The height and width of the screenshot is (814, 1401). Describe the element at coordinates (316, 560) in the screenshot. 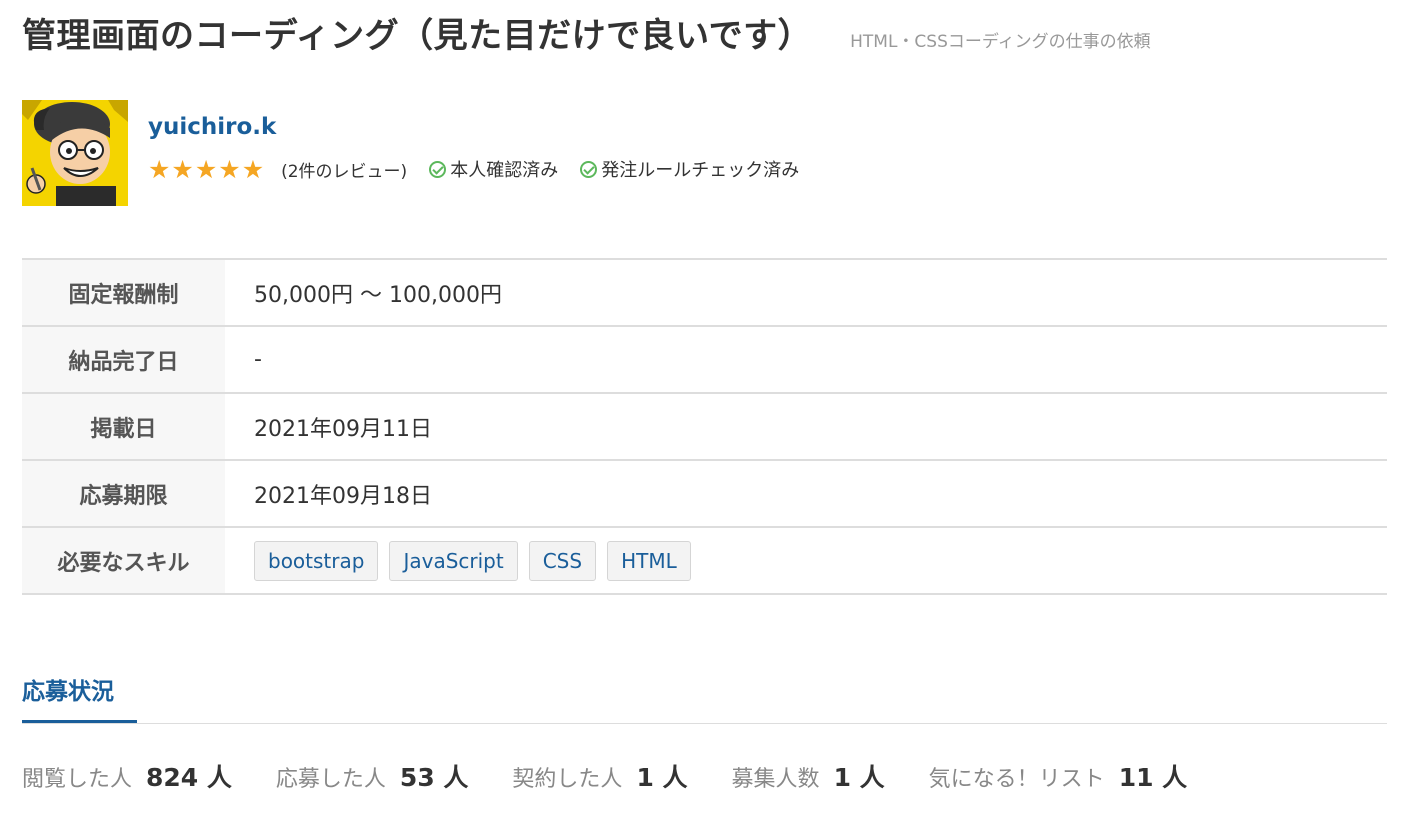

I see `skill-tag-bootstrap: bootstrap` at that location.